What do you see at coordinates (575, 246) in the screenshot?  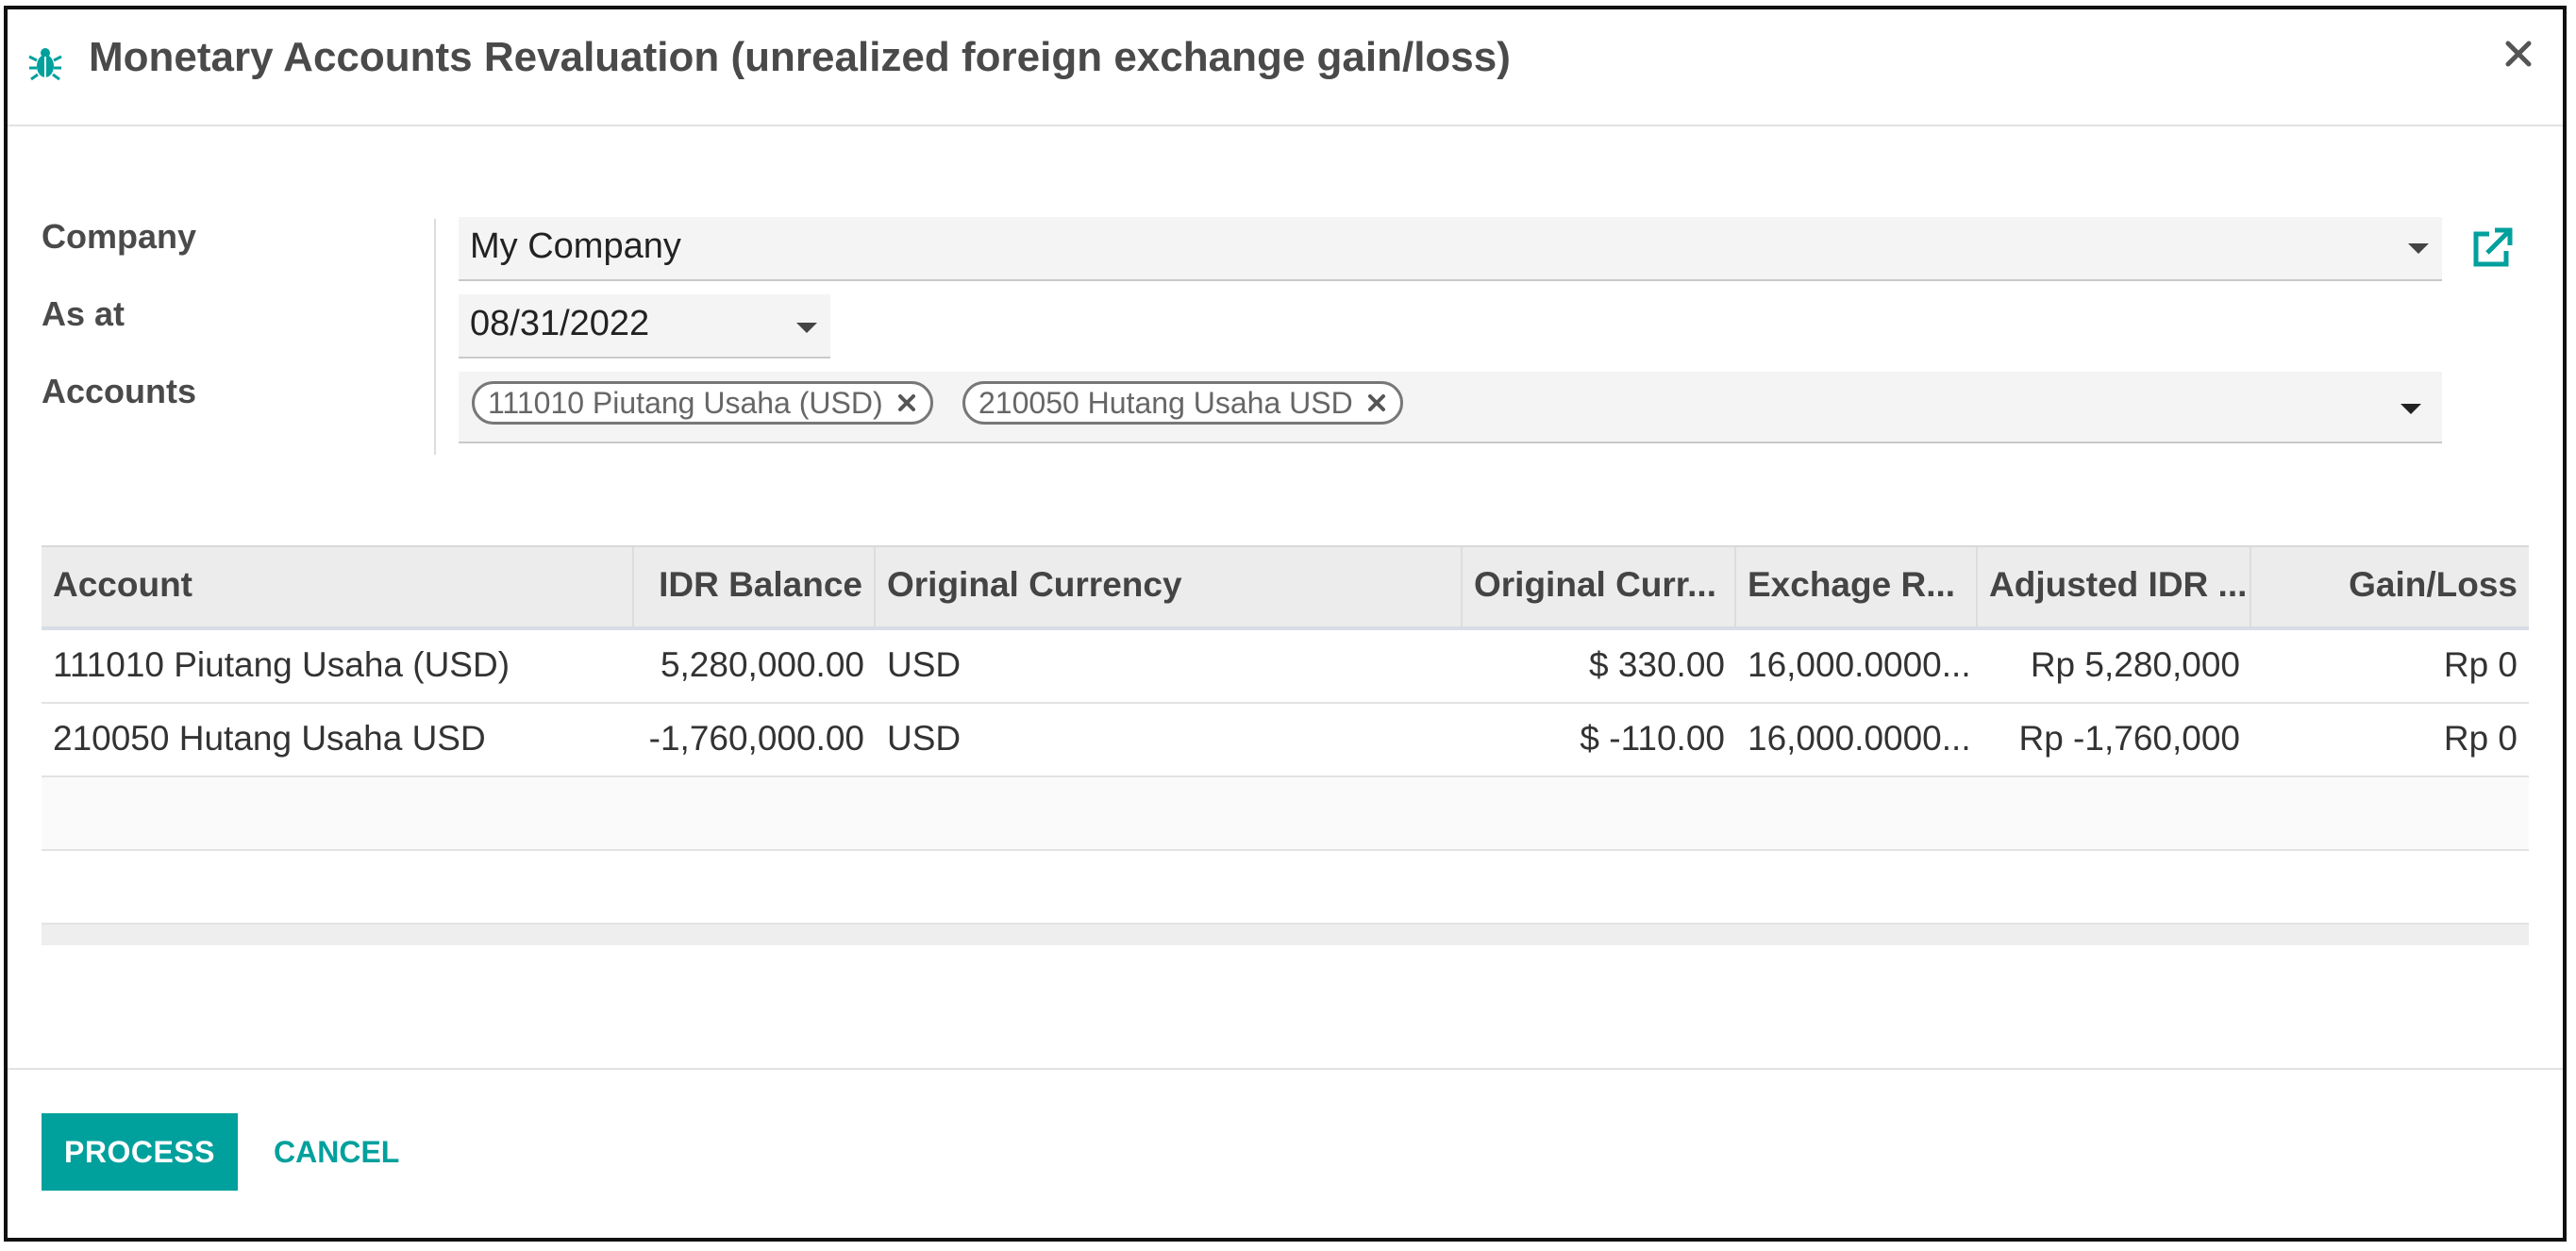 I see `company-value: My Company` at bounding box center [575, 246].